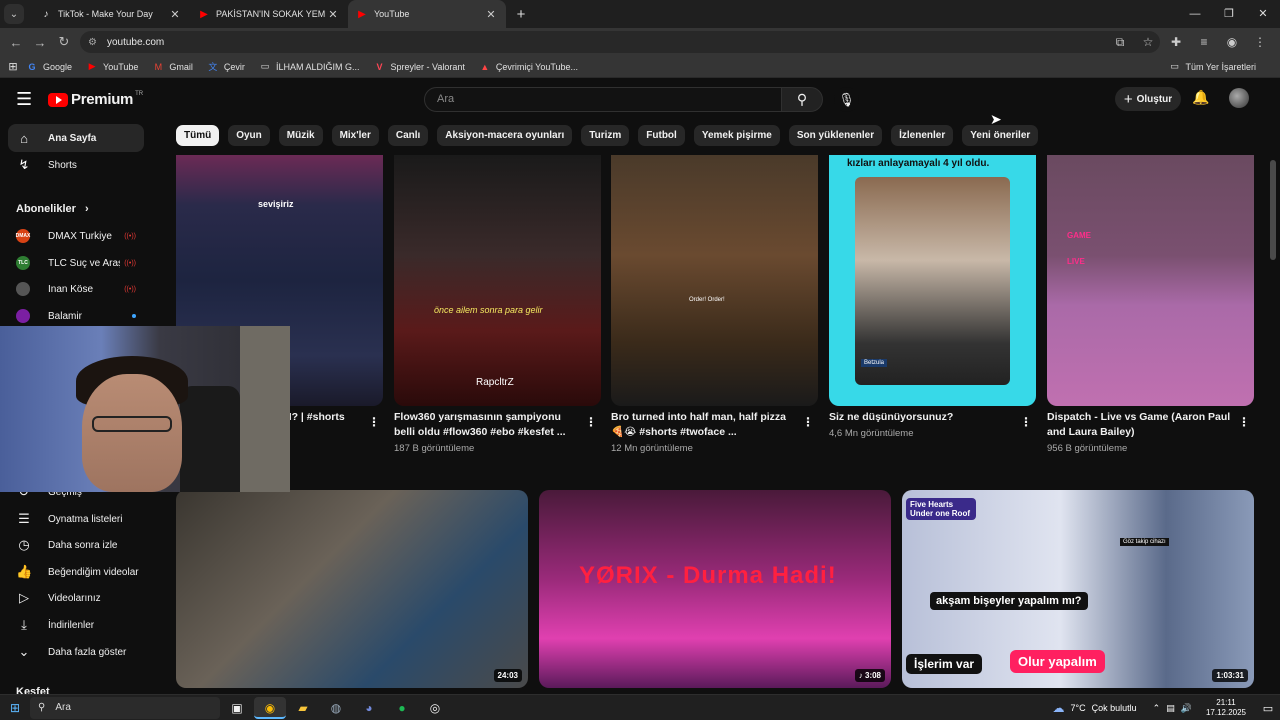  What do you see at coordinates (111, 14) in the screenshot?
I see `browser-tab-tiktok: ♪ TikTok - Make Your Day ✕` at bounding box center [111, 14].